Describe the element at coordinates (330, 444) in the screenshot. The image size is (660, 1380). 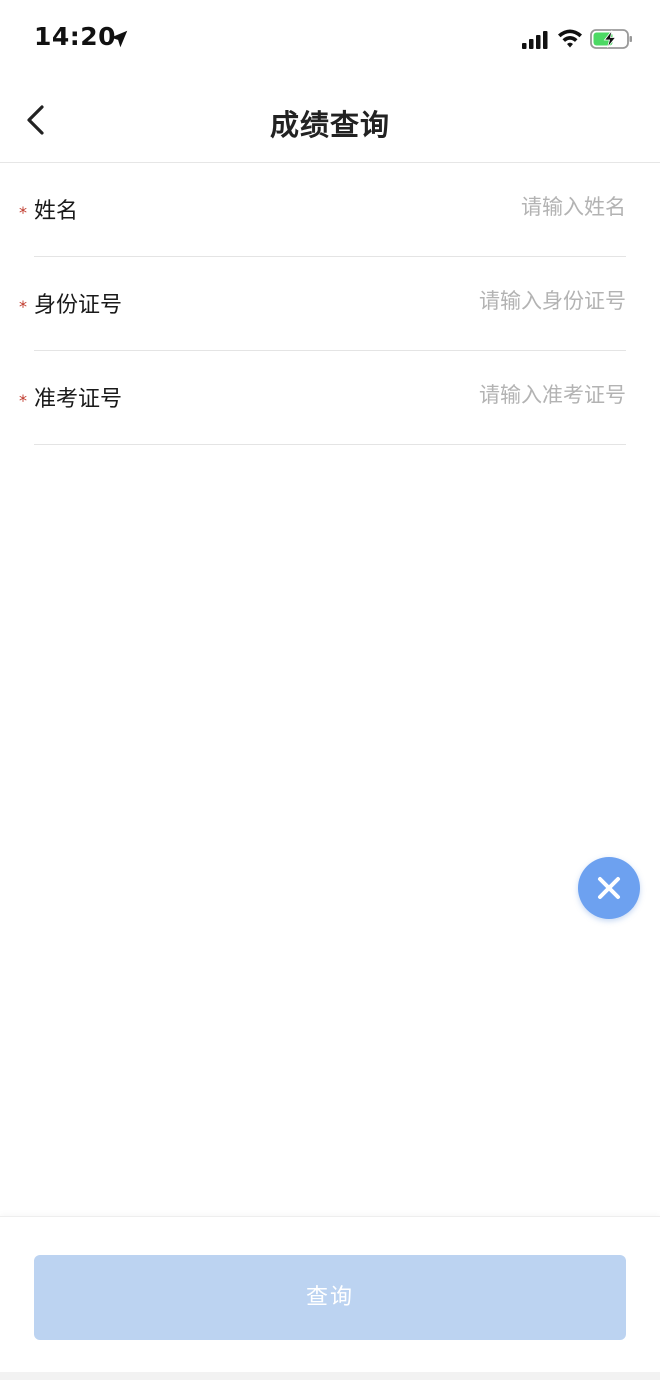
I see `divider` at that location.